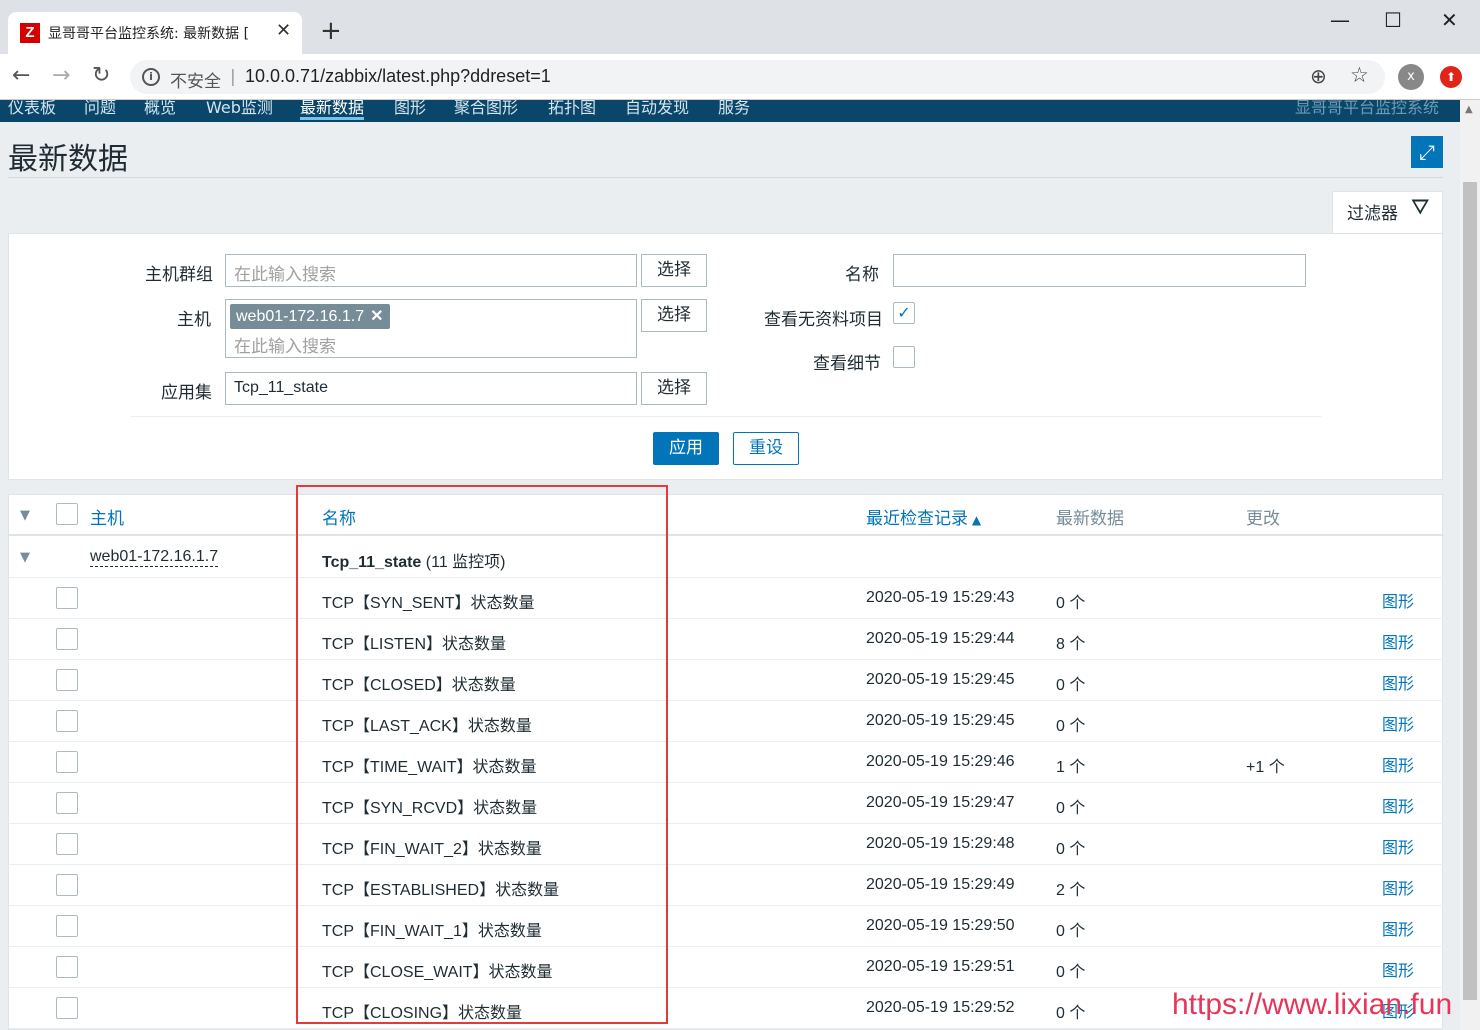 The height and width of the screenshot is (1030, 1480). Describe the element at coordinates (904, 313) in the screenshot. I see `show-no-data-checkbox: ✓` at that location.